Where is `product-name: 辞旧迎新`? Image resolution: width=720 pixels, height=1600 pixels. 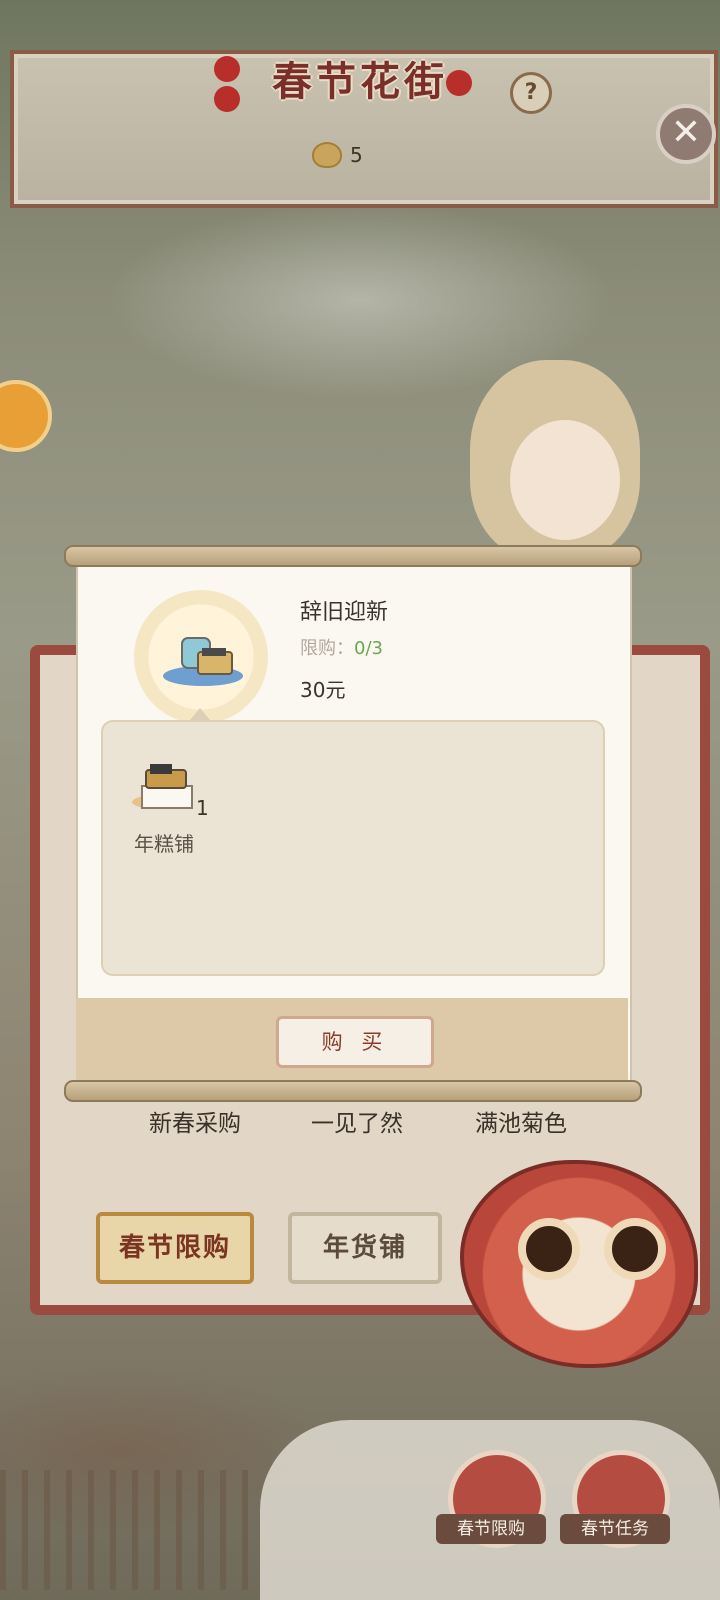 product-name: 辞旧迎新 is located at coordinates (344, 612).